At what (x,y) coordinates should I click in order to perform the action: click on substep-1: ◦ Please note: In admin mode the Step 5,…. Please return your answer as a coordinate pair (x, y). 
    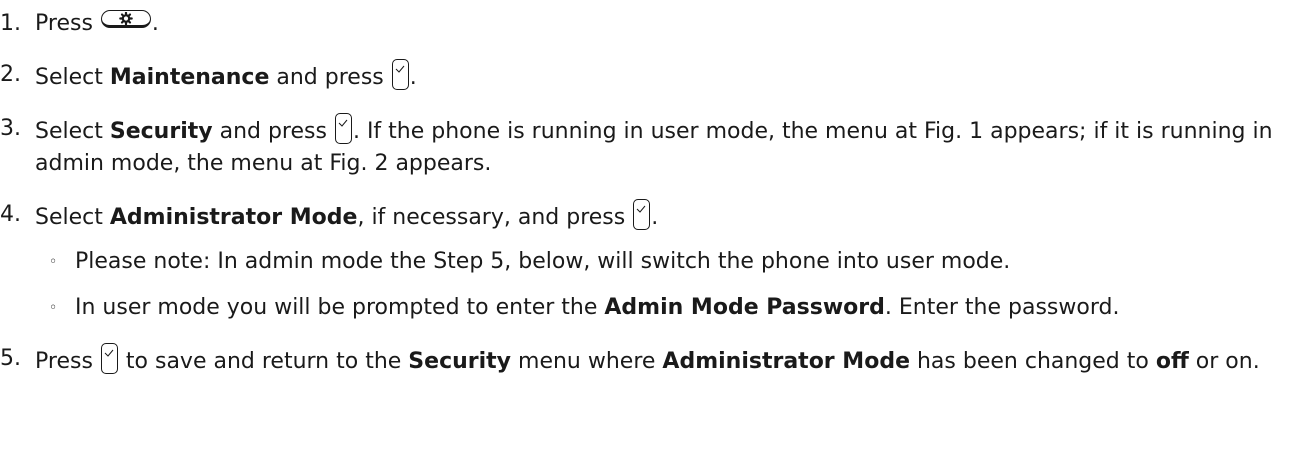
    Looking at the image, I should click on (670, 262).